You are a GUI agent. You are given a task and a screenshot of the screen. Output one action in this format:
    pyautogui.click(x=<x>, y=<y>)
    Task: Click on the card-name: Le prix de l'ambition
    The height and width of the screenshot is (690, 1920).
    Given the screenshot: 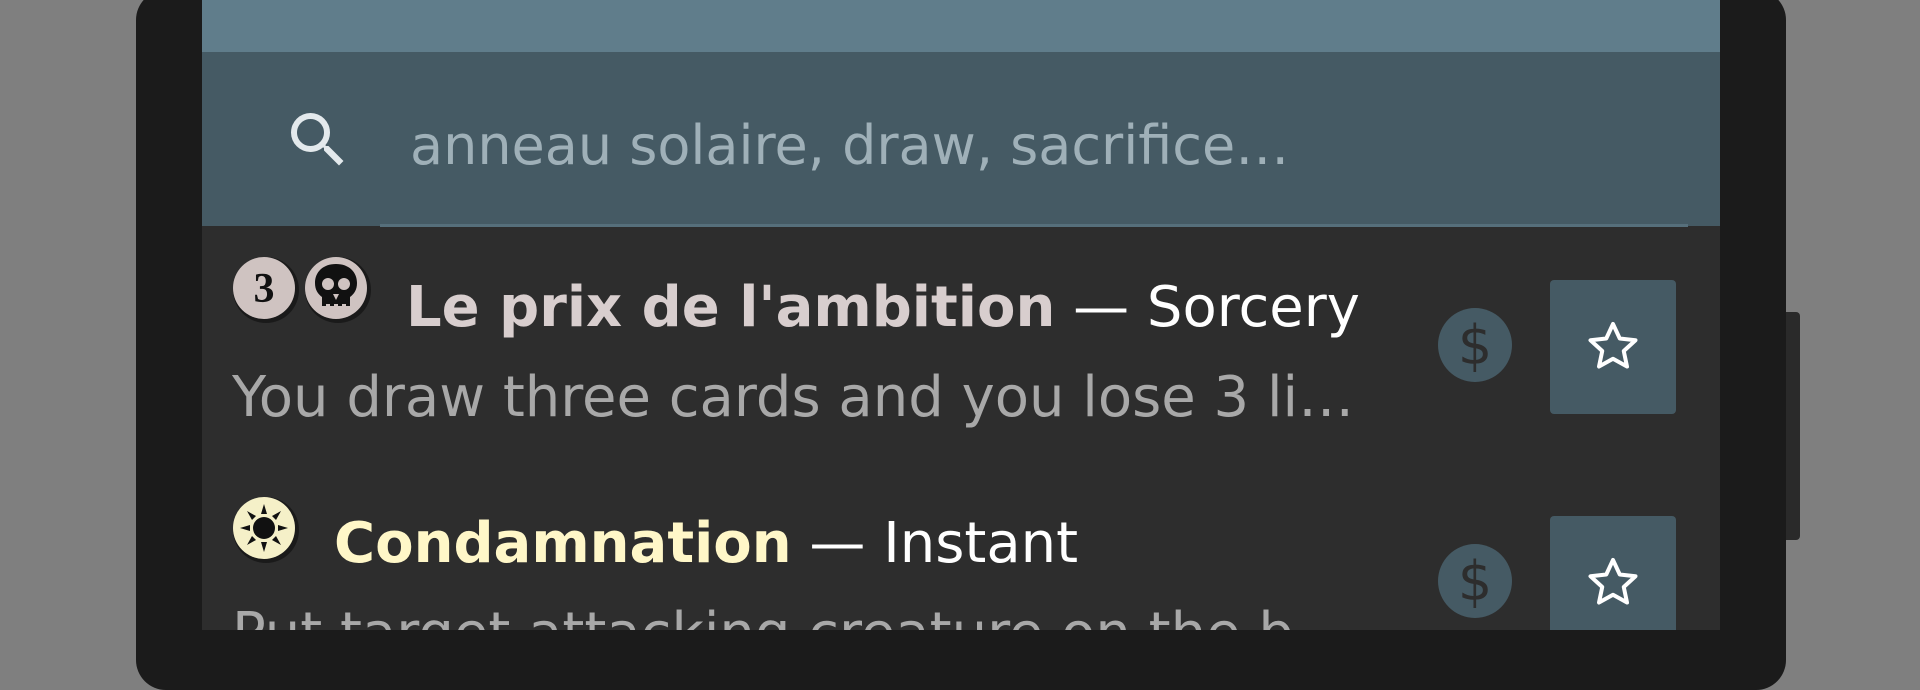 What is the action you would take?
    pyautogui.click(x=731, y=307)
    